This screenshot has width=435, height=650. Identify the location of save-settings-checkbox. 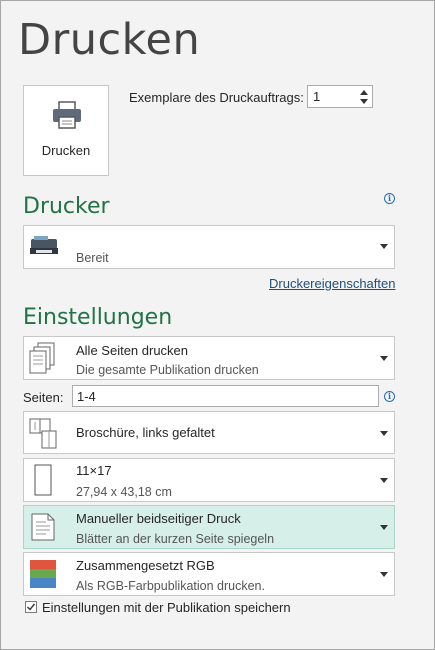
(31, 607).